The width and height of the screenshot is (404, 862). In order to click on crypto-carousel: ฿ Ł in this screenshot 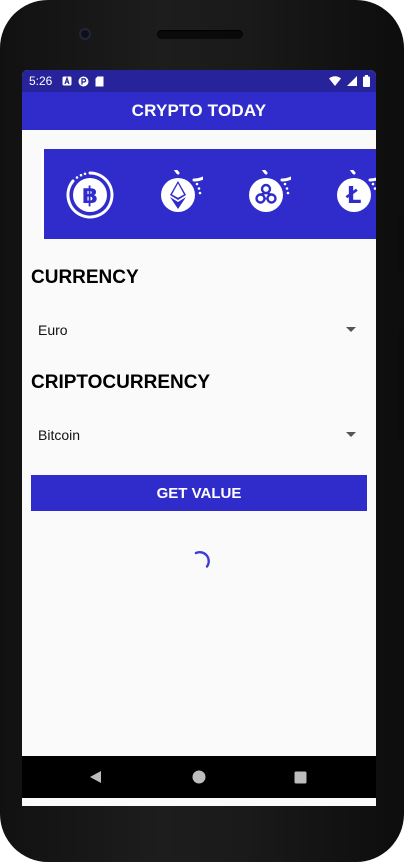, I will do `click(208, 194)`.